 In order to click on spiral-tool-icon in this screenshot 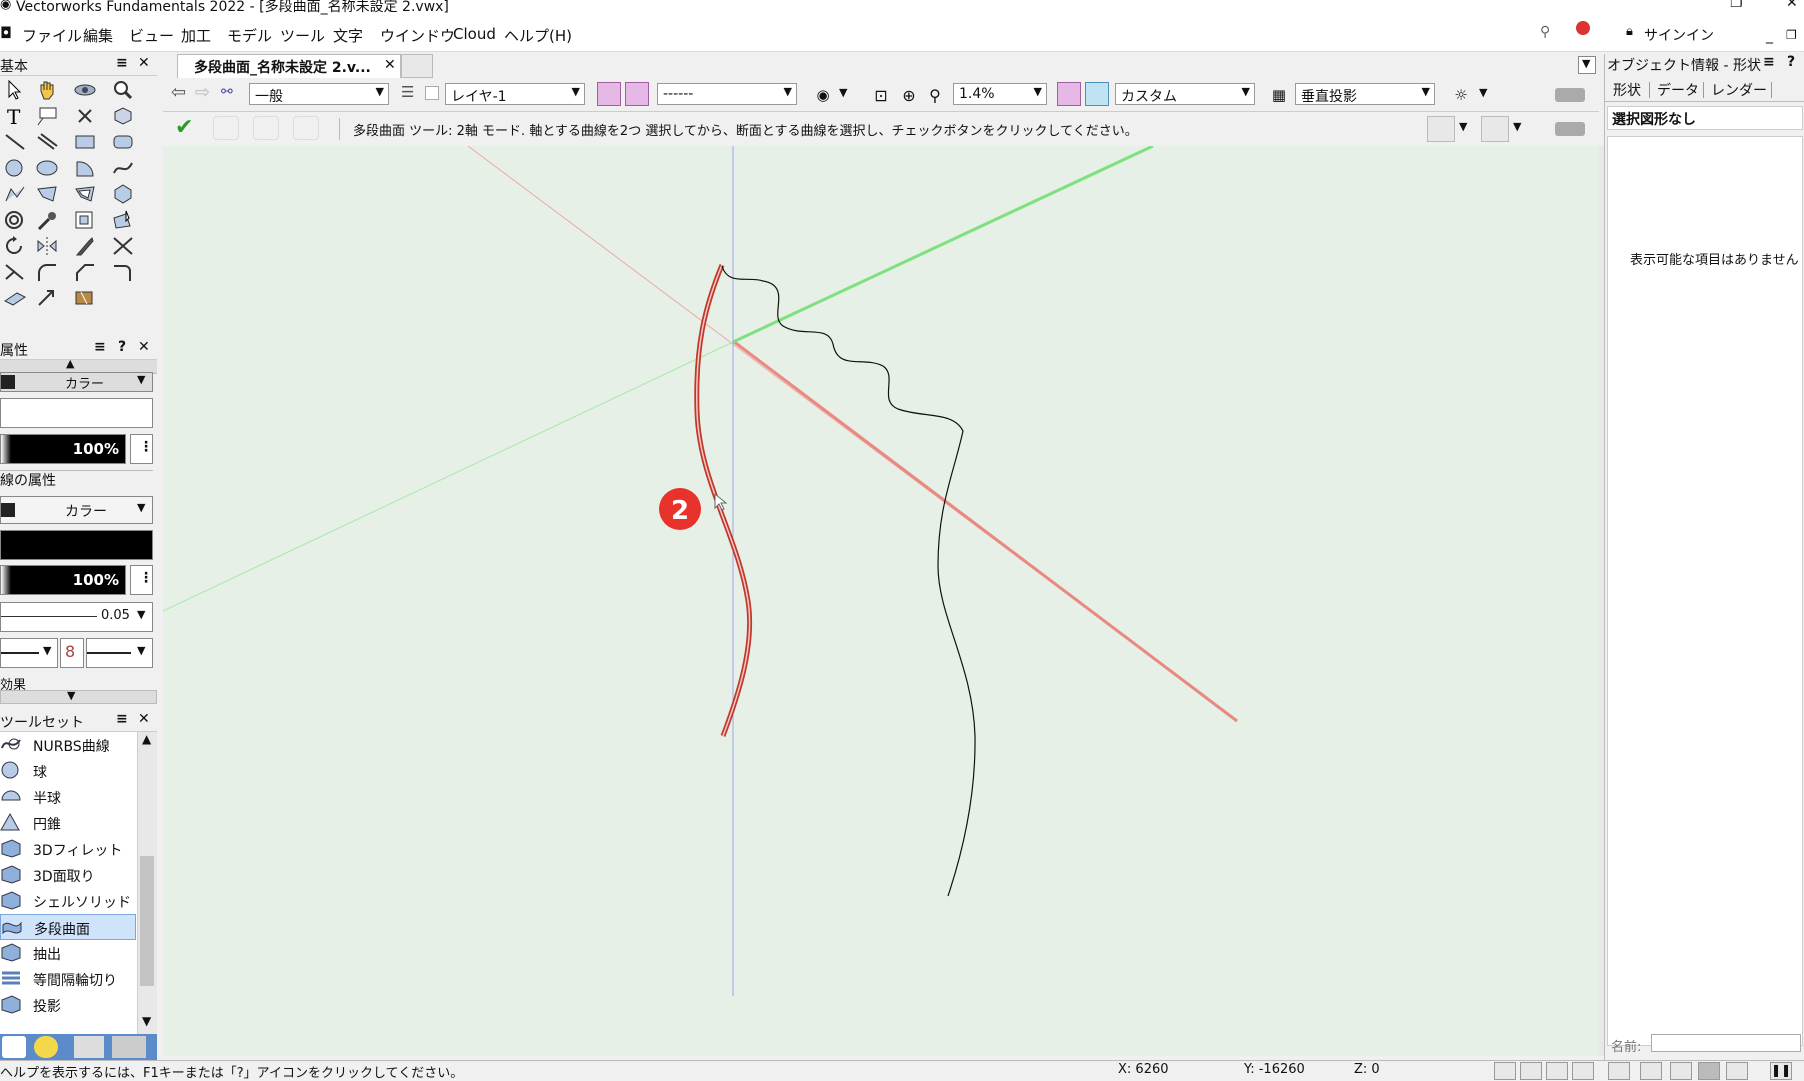, I will do `click(15, 220)`.